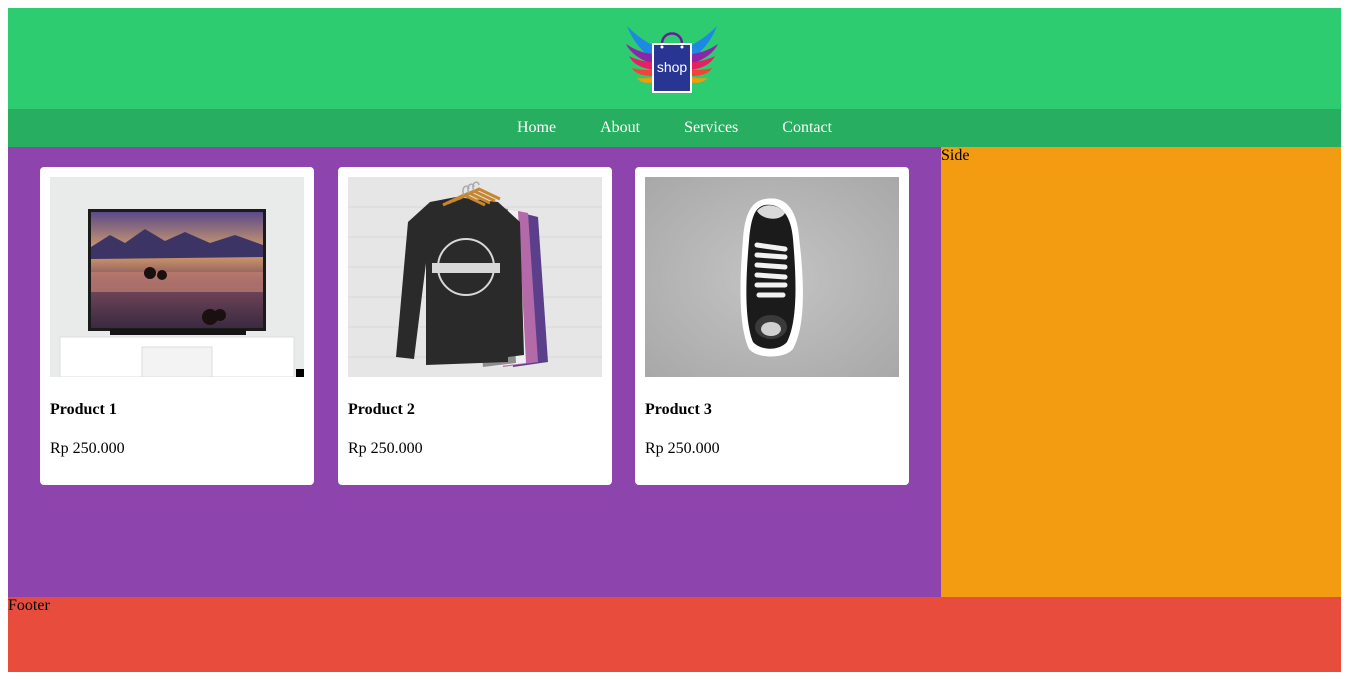 This screenshot has width=1349, height=680. Describe the element at coordinates (807, 128) in the screenshot. I see `nav-contact-link: Contact` at that location.